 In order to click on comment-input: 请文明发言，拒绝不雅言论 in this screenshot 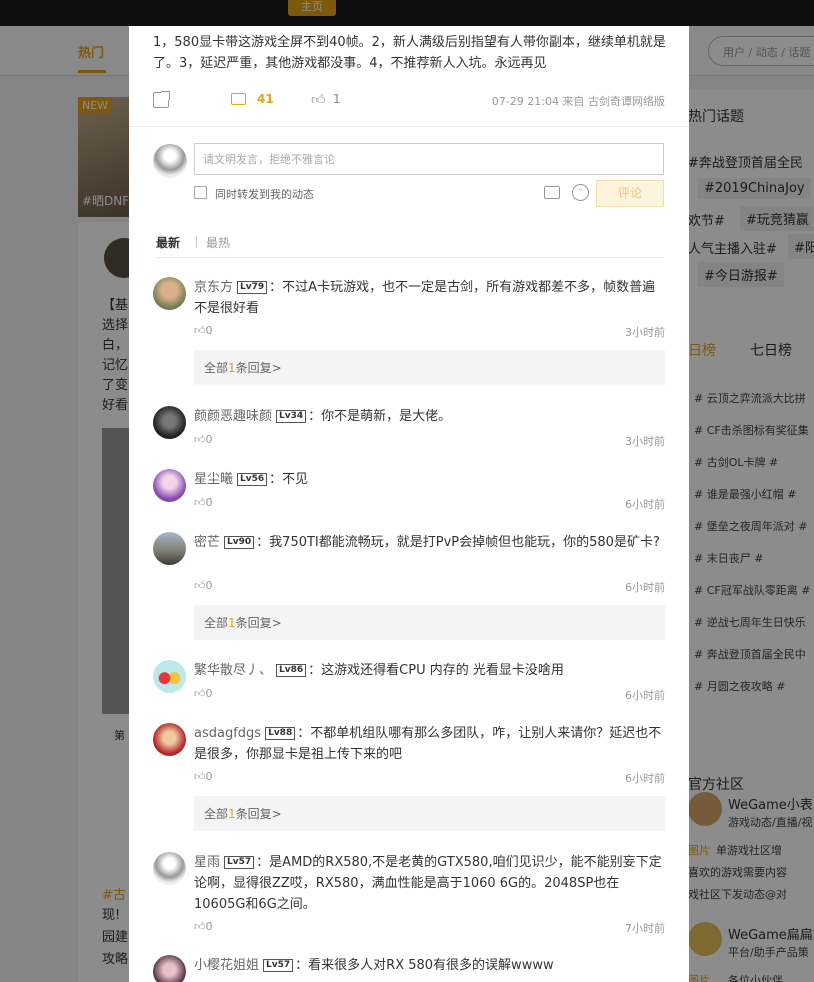, I will do `click(429, 159)`.